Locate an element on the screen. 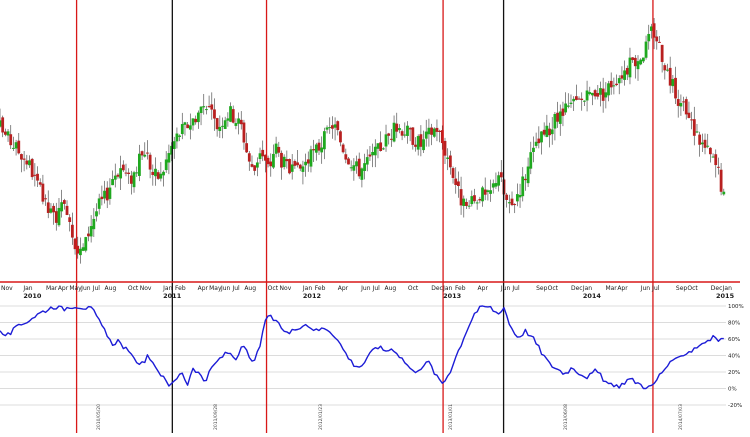 The width and height of the screenshot is (750, 437). month-tick-label-18: Nov is located at coordinates (286, 288).